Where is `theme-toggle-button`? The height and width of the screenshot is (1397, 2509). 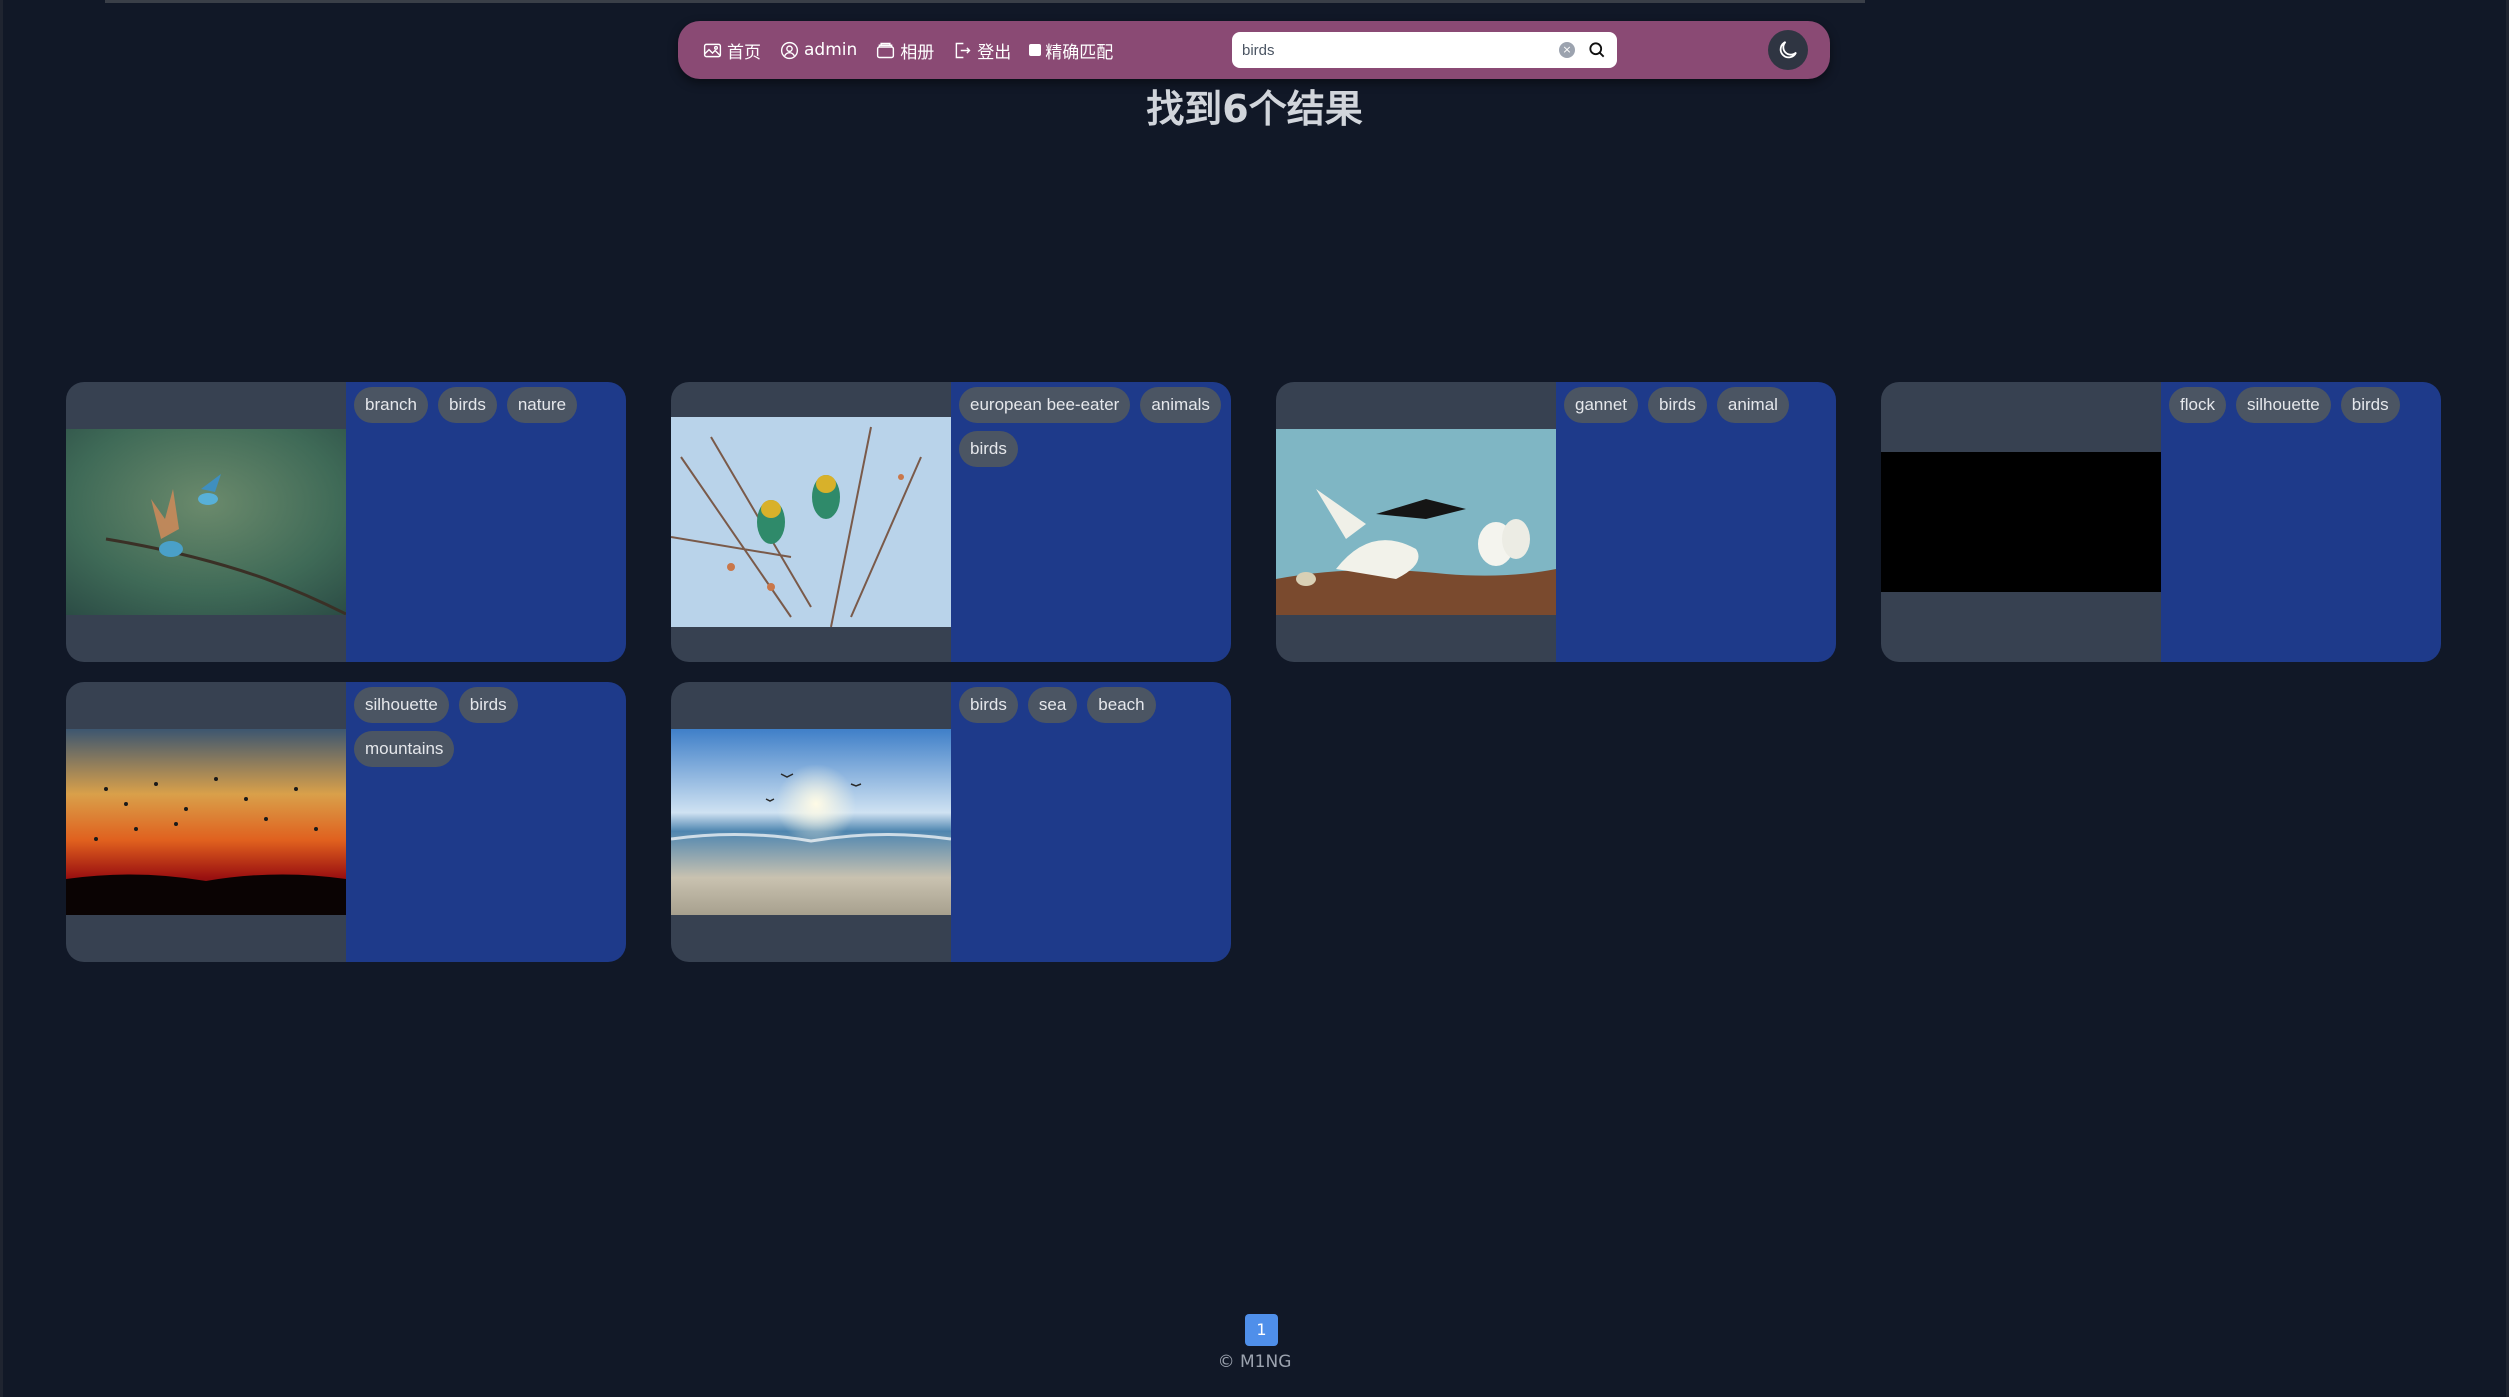 theme-toggle-button is located at coordinates (1788, 50).